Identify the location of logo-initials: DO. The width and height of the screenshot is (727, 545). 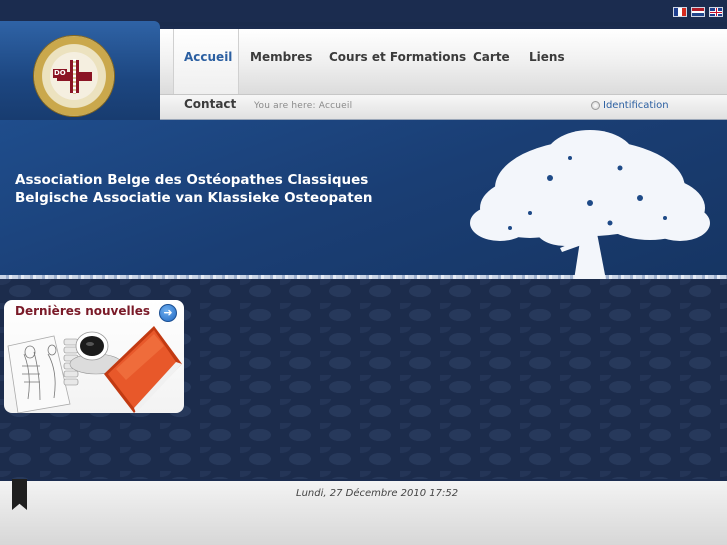
(60, 73).